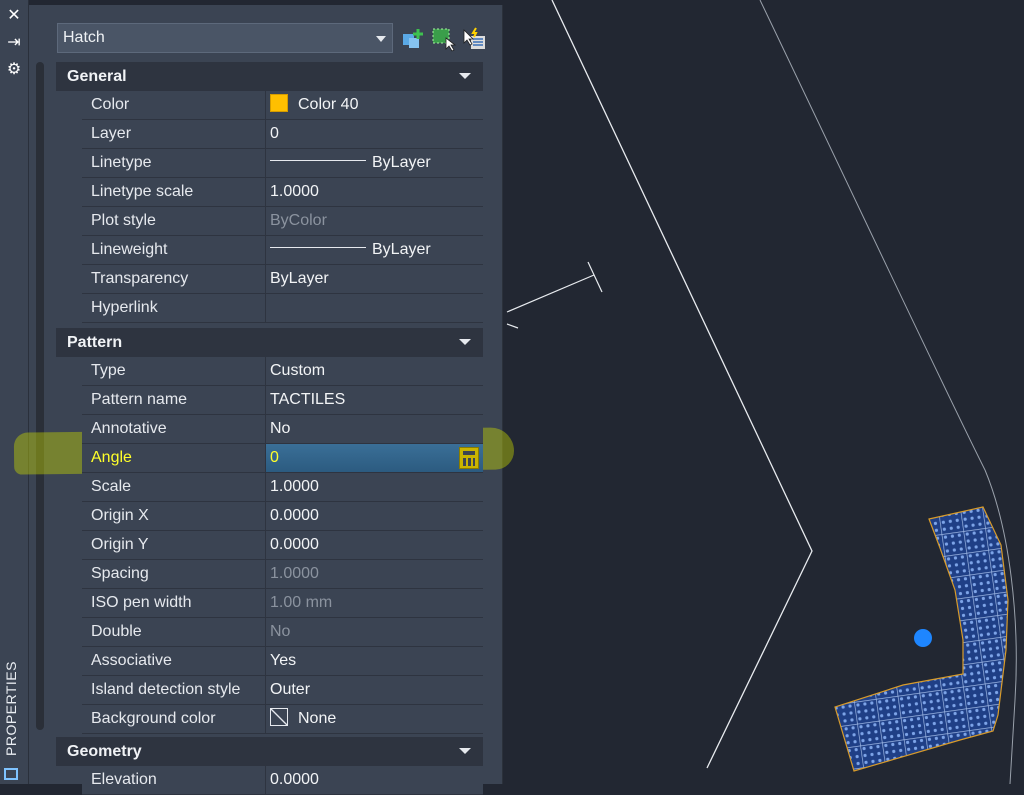  I want to click on property-value: TACTILES, so click(374, 400).